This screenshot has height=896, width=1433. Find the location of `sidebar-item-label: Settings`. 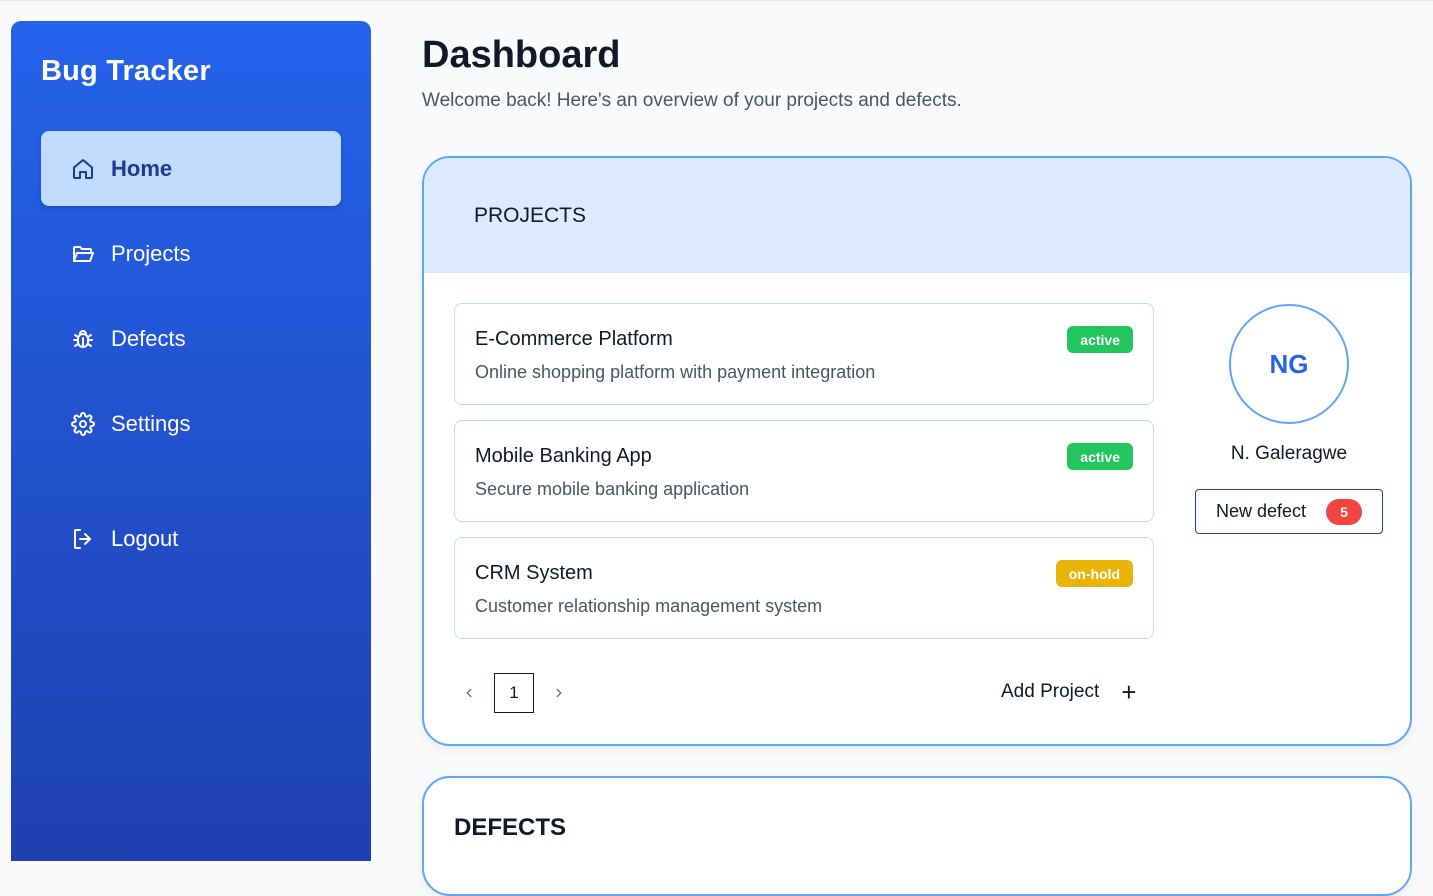

sidebar-item-label: Settings is located at coordinates (151, 423).